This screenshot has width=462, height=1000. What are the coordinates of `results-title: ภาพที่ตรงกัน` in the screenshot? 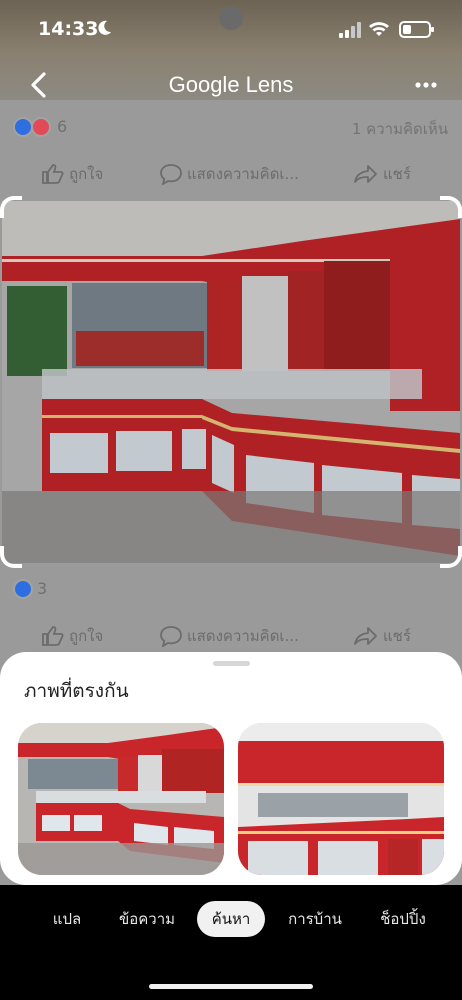 It's located at (76, 691).